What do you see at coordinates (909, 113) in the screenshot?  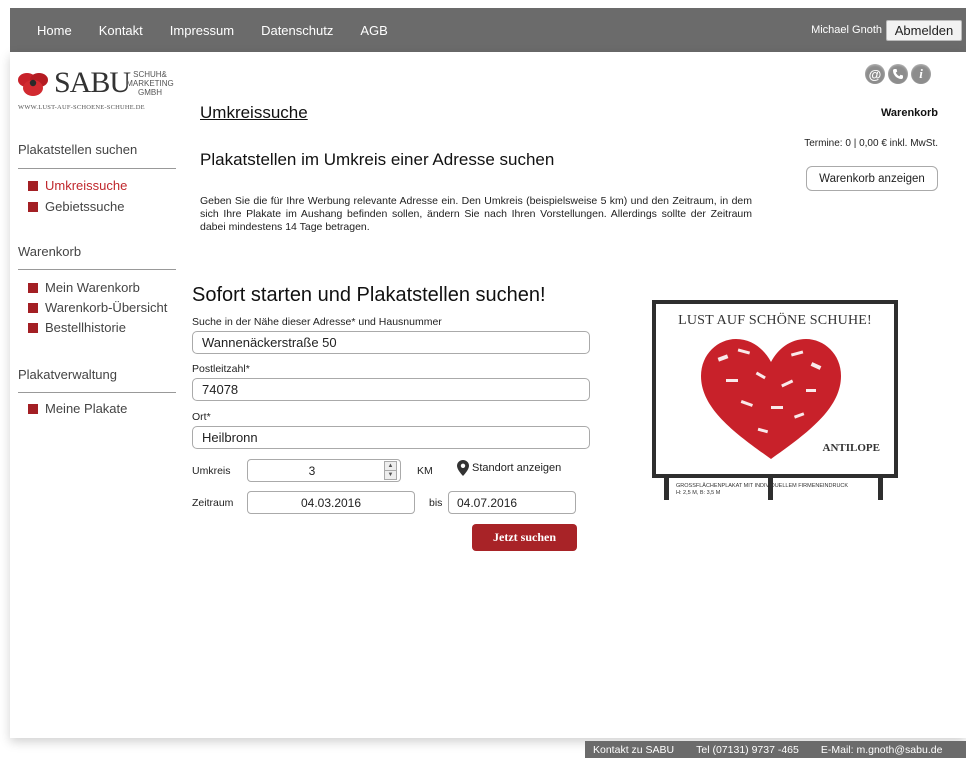 I see `cart-title: Warenkorb` at bounding box center [909, 113].